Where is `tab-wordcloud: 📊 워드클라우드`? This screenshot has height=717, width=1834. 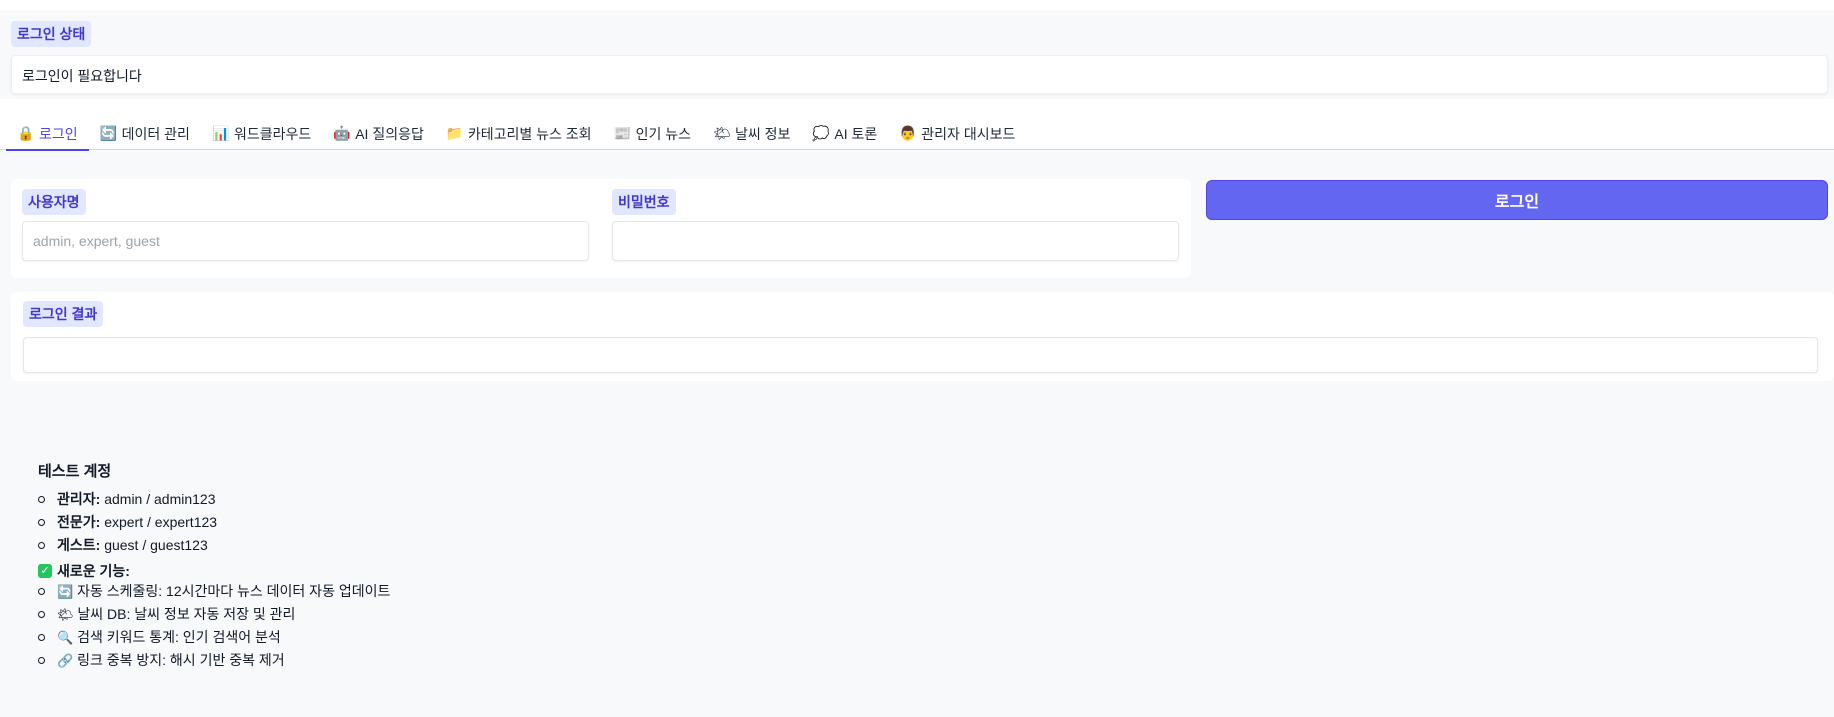 tab-wordcloud: 📊 워드클라우드 is located at coordinates (261, 133).